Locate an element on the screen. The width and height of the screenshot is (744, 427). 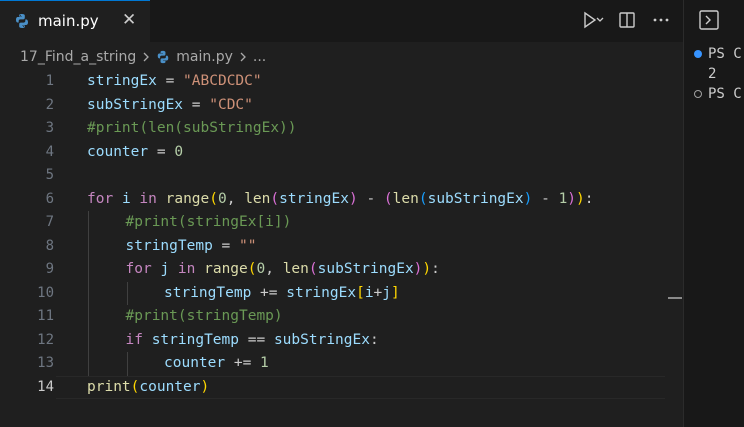
code-token: "CDC" is located at coordinates (231, 104).